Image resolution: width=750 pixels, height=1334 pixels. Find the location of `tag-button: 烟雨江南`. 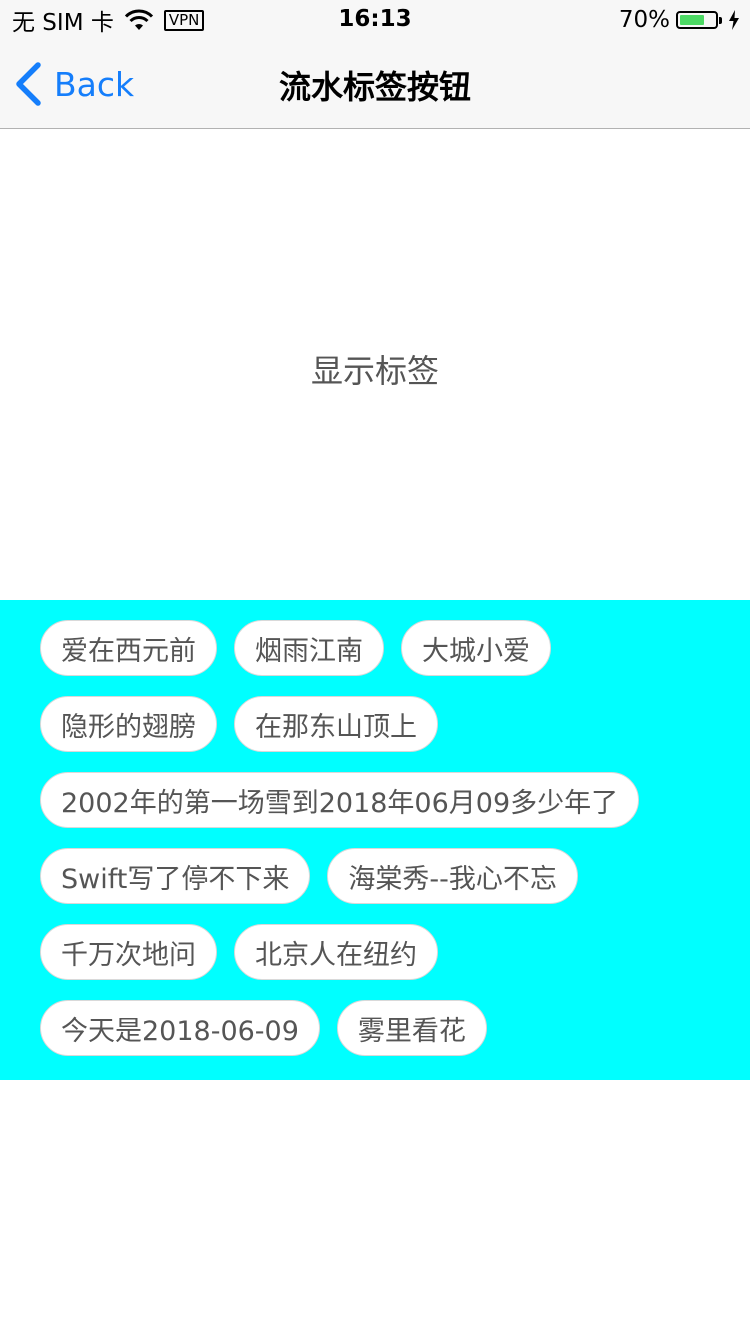

tag-button: 烟雨江南 is located at coordinates (309, 648).